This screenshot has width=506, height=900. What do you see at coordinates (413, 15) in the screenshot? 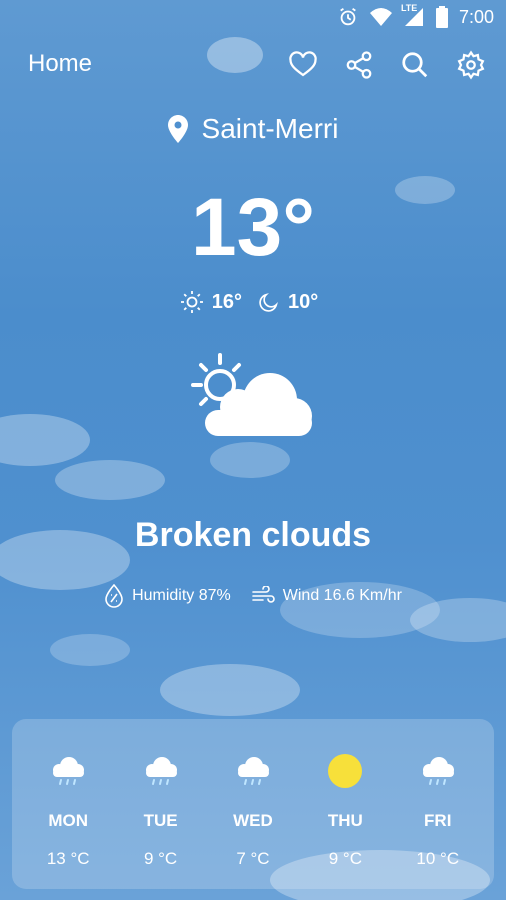
I see `signal-icon: LTE` at bounding box center [413, 15].